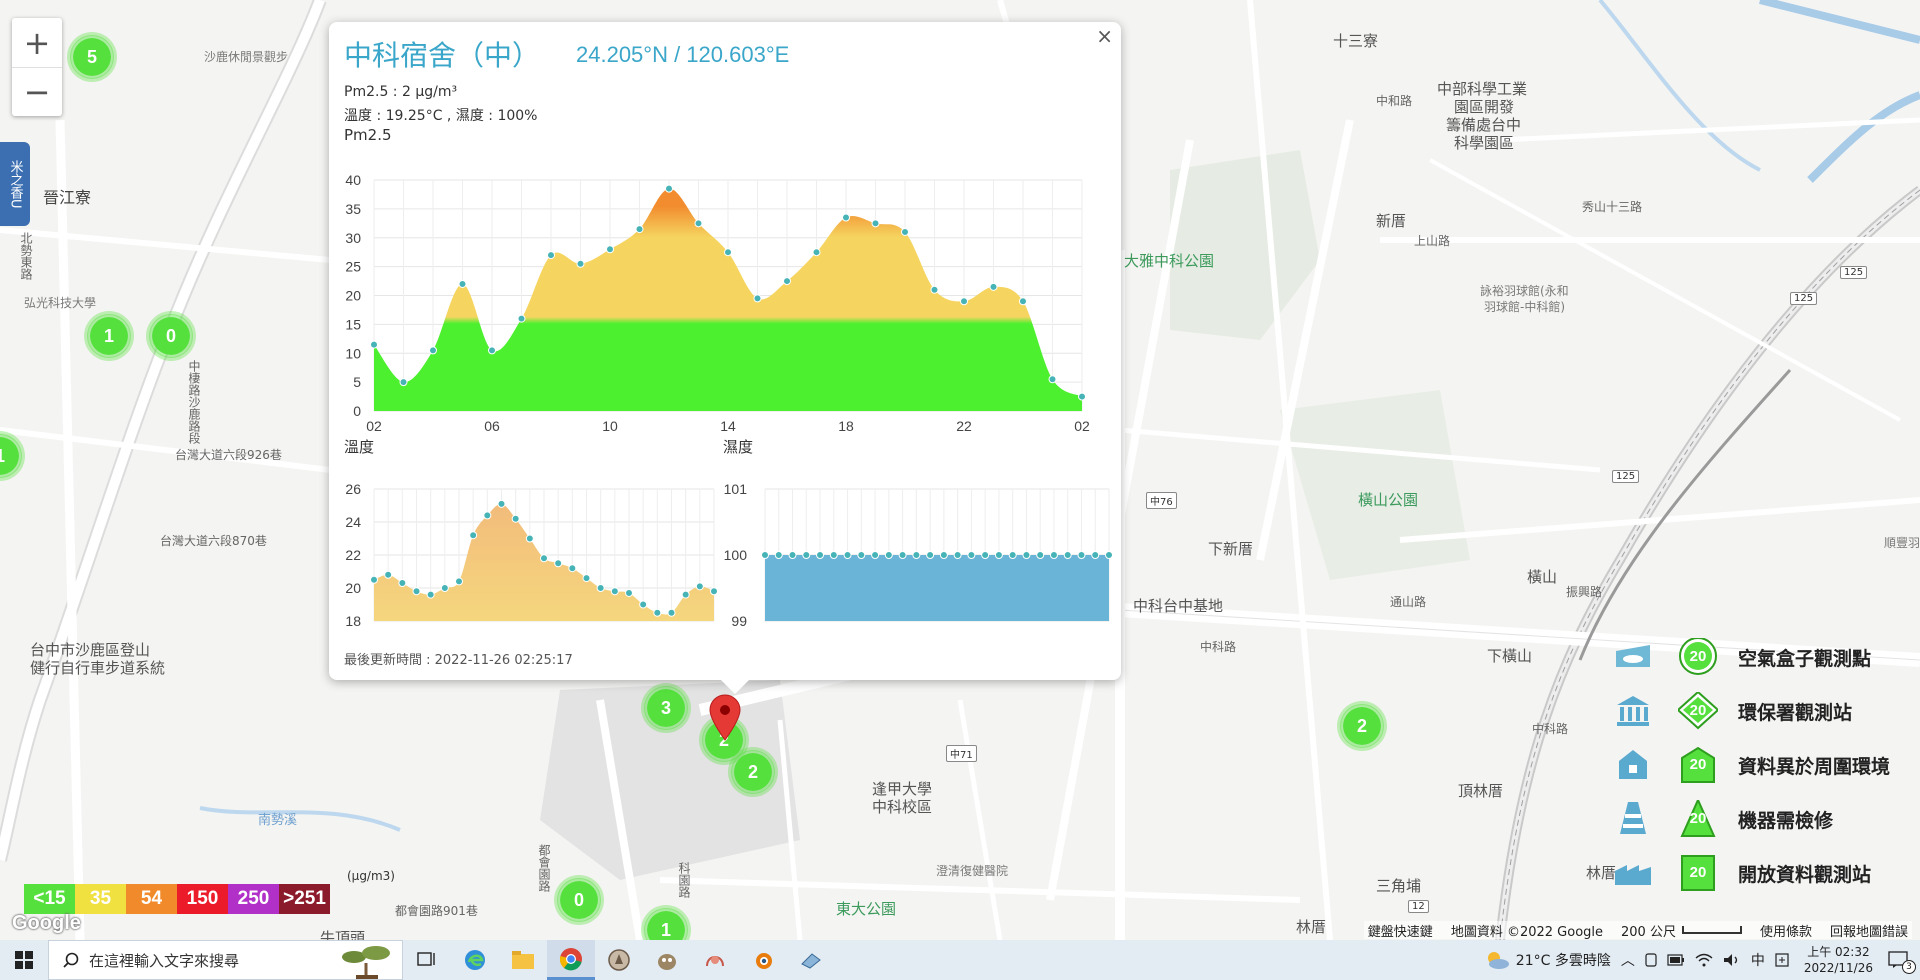 This screenshot has height=980, width=1920. What do you see at coordinates (37, 42) in the screenshot?
I see `zoom-in-button: +` at bounding box center [37, 42].